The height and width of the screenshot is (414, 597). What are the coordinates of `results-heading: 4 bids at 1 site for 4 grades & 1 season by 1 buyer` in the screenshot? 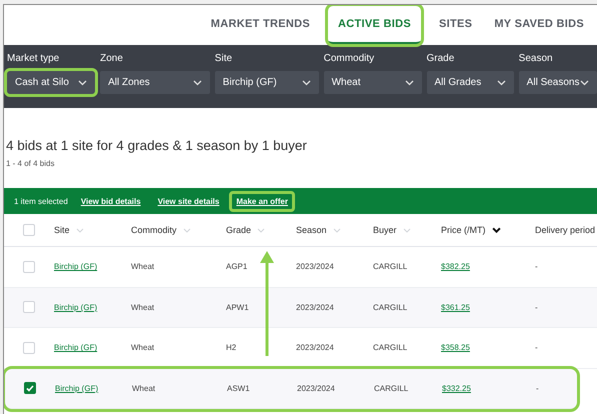 It's located at (157, 145).